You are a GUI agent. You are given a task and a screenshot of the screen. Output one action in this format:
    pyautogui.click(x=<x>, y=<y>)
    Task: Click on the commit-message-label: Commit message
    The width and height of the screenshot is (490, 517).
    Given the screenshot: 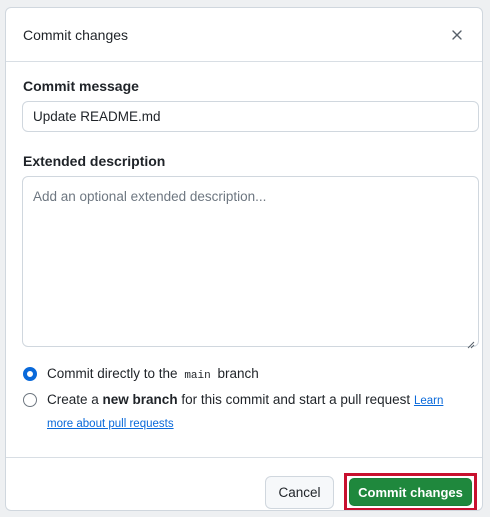 What is the action you would take?
    pyautogui.click(x=81, y=86)
    